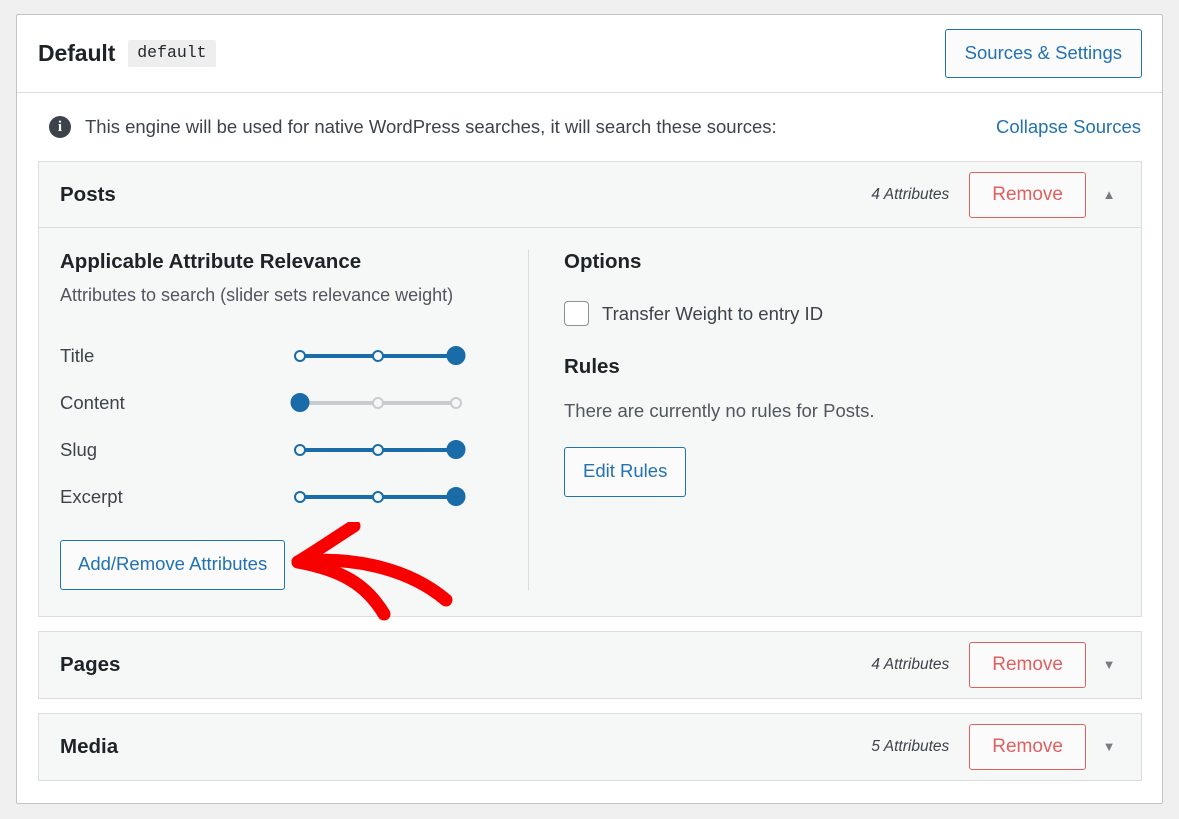 Image resolution: width=1179 pixels, height=819 pixels. Describe the element at coordinates (77, 53) in the screenshot. I see `engine-title: Default` at that location.